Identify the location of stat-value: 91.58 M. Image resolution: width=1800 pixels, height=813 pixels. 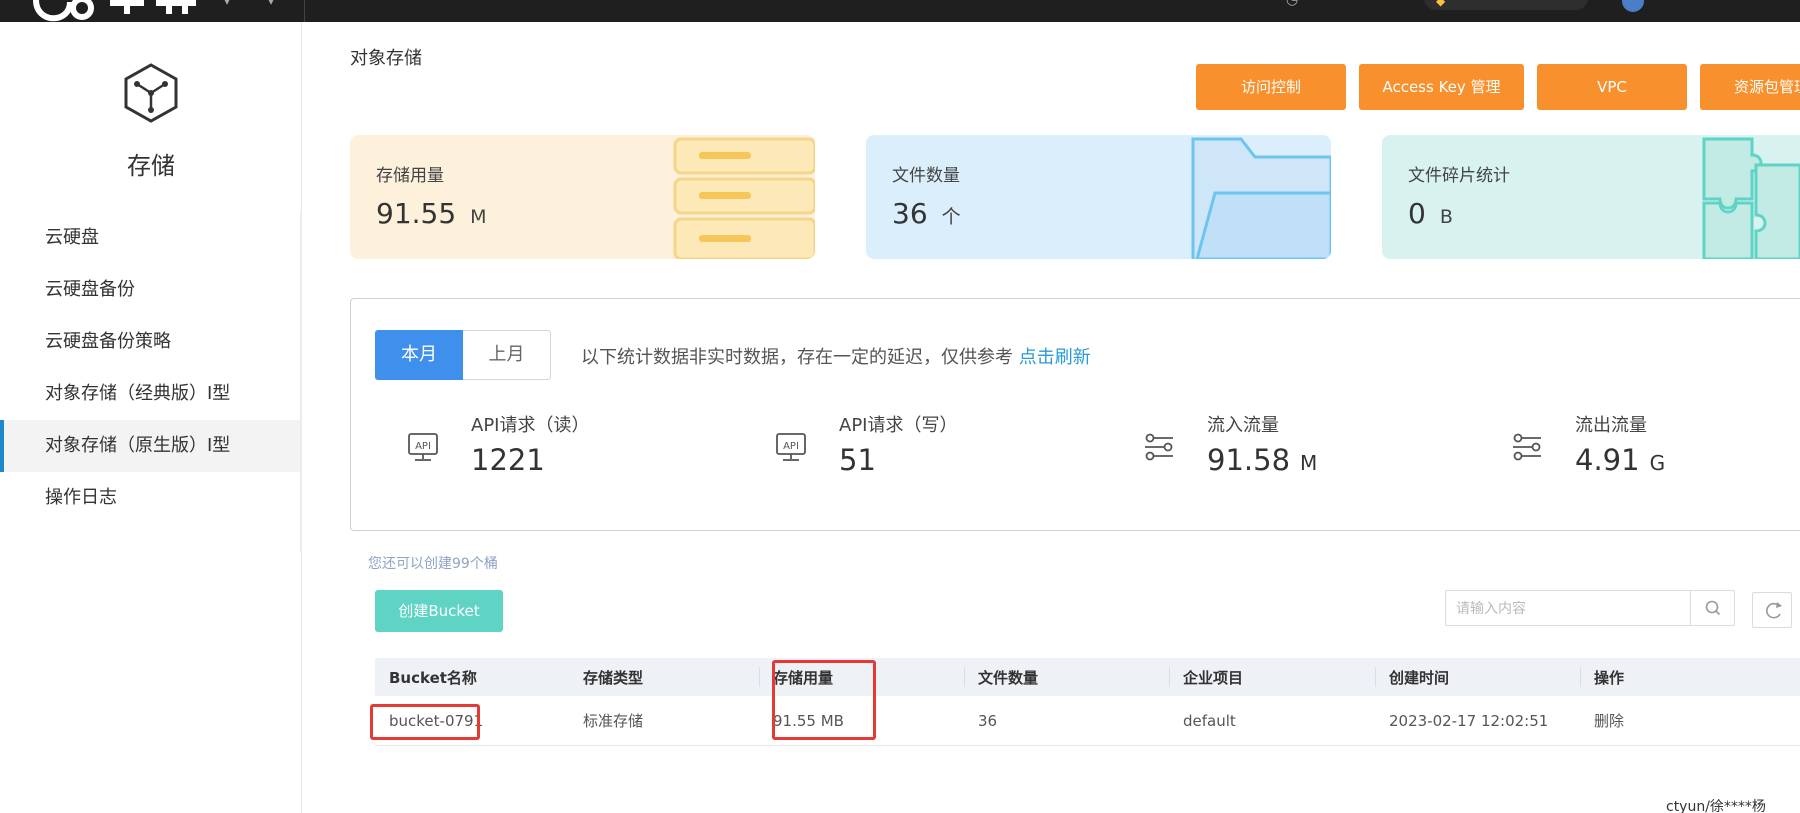
(1262, 460).